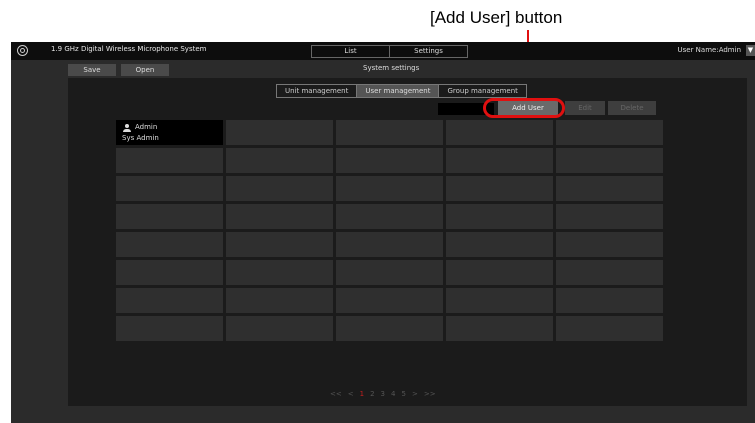  What do you see at coordinates (22, 50) in the screenshot?
I see `logo-icon` at bounding box center [22, 50].